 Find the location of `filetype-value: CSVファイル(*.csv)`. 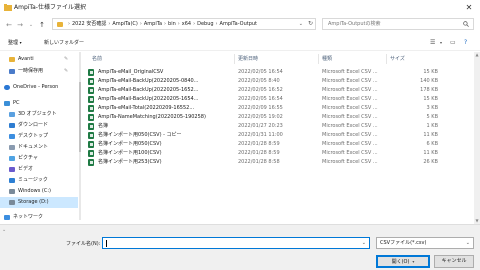

filetype-value: CSVファイル(*.csv) is located at coordinates (403, 243).